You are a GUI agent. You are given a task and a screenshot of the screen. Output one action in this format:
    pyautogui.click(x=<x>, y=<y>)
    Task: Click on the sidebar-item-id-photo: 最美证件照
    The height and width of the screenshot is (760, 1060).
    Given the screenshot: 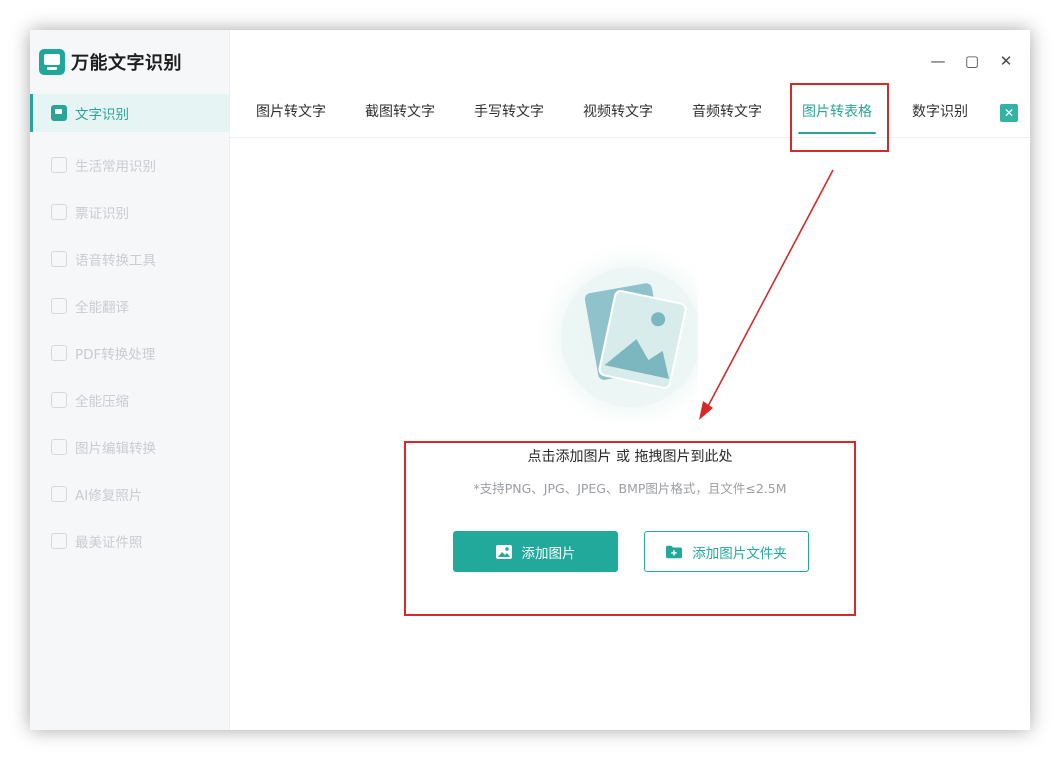 What is the action you would take?
    pyautogui.click(x=130, y=540)
    